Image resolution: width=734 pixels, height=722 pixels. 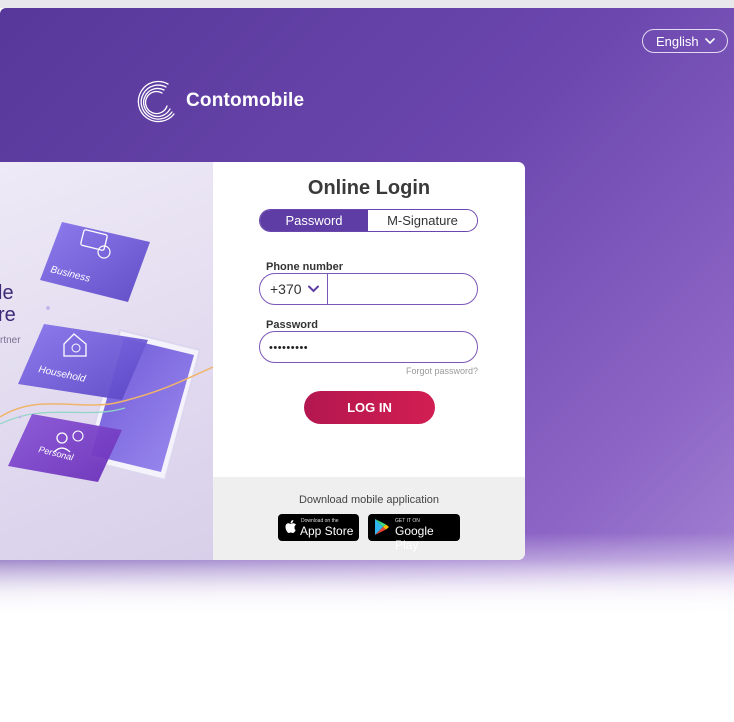 I want to click on app-store-big-text: App Store, so click(x=327, y=531).